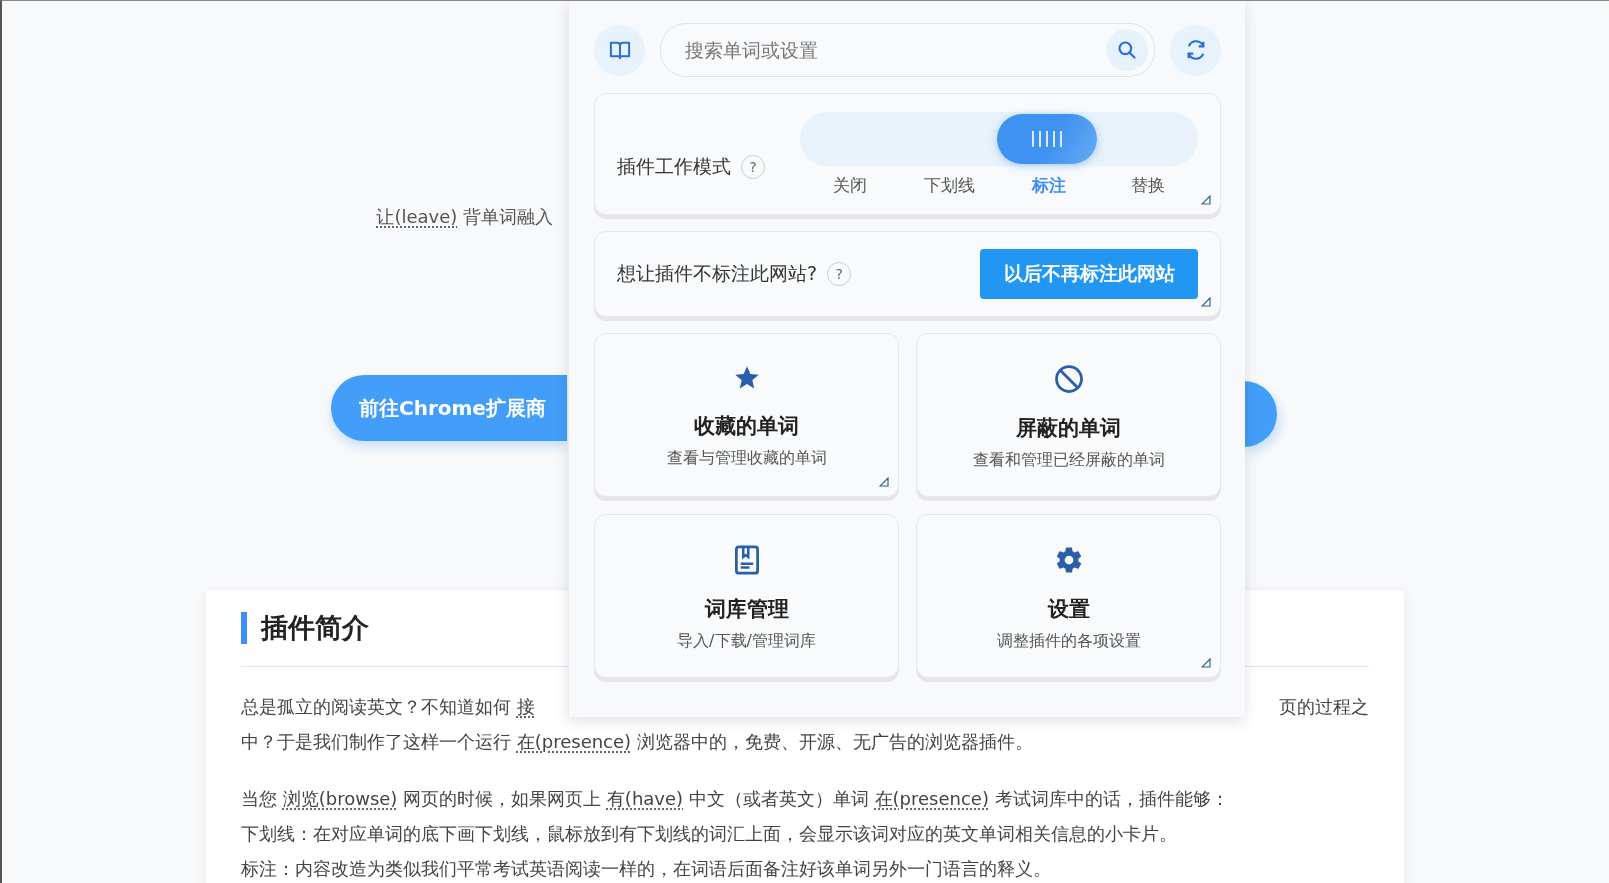 The height and width of the screenshot is (883, 1609). I want to click on slider-thumb, so click(1047, 139).